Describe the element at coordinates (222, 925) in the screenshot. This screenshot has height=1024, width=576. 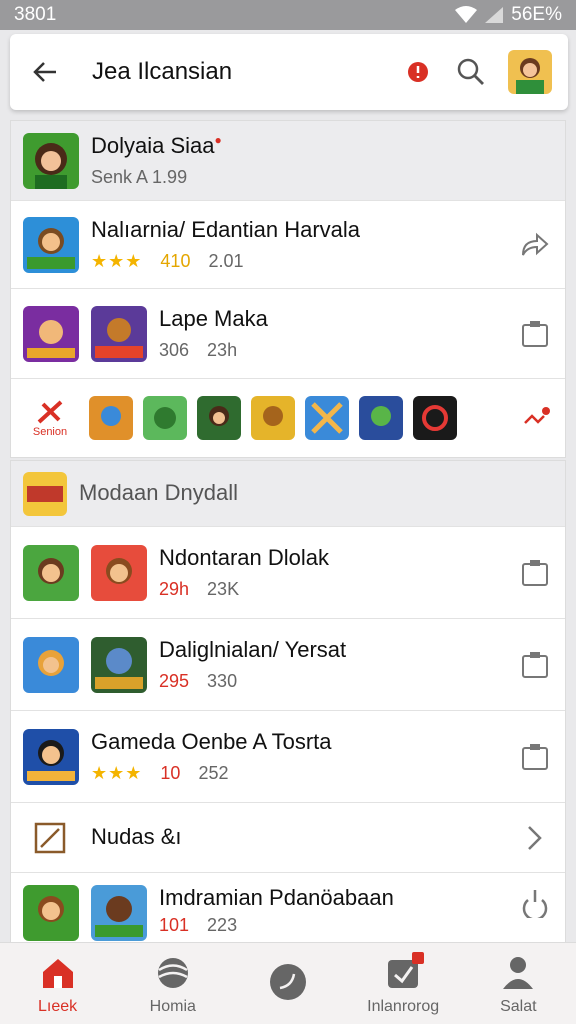
I see `list-item-extra: 223` at that location.